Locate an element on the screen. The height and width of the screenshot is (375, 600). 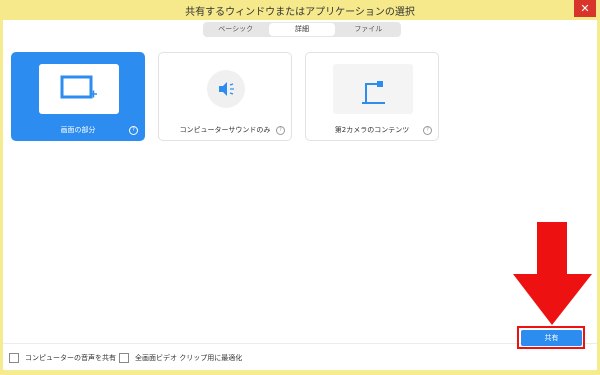
title-bar: 共有するウィンドウまたはアプリケーションの選択 ✕ is located at coordinates (300, 10).